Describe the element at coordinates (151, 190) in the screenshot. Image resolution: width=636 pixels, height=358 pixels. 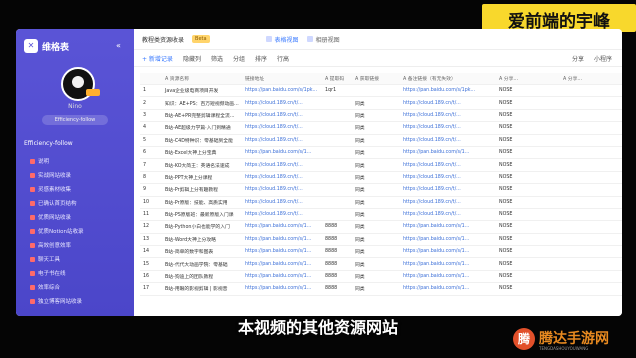
I see `table-cell: 9` at that location.